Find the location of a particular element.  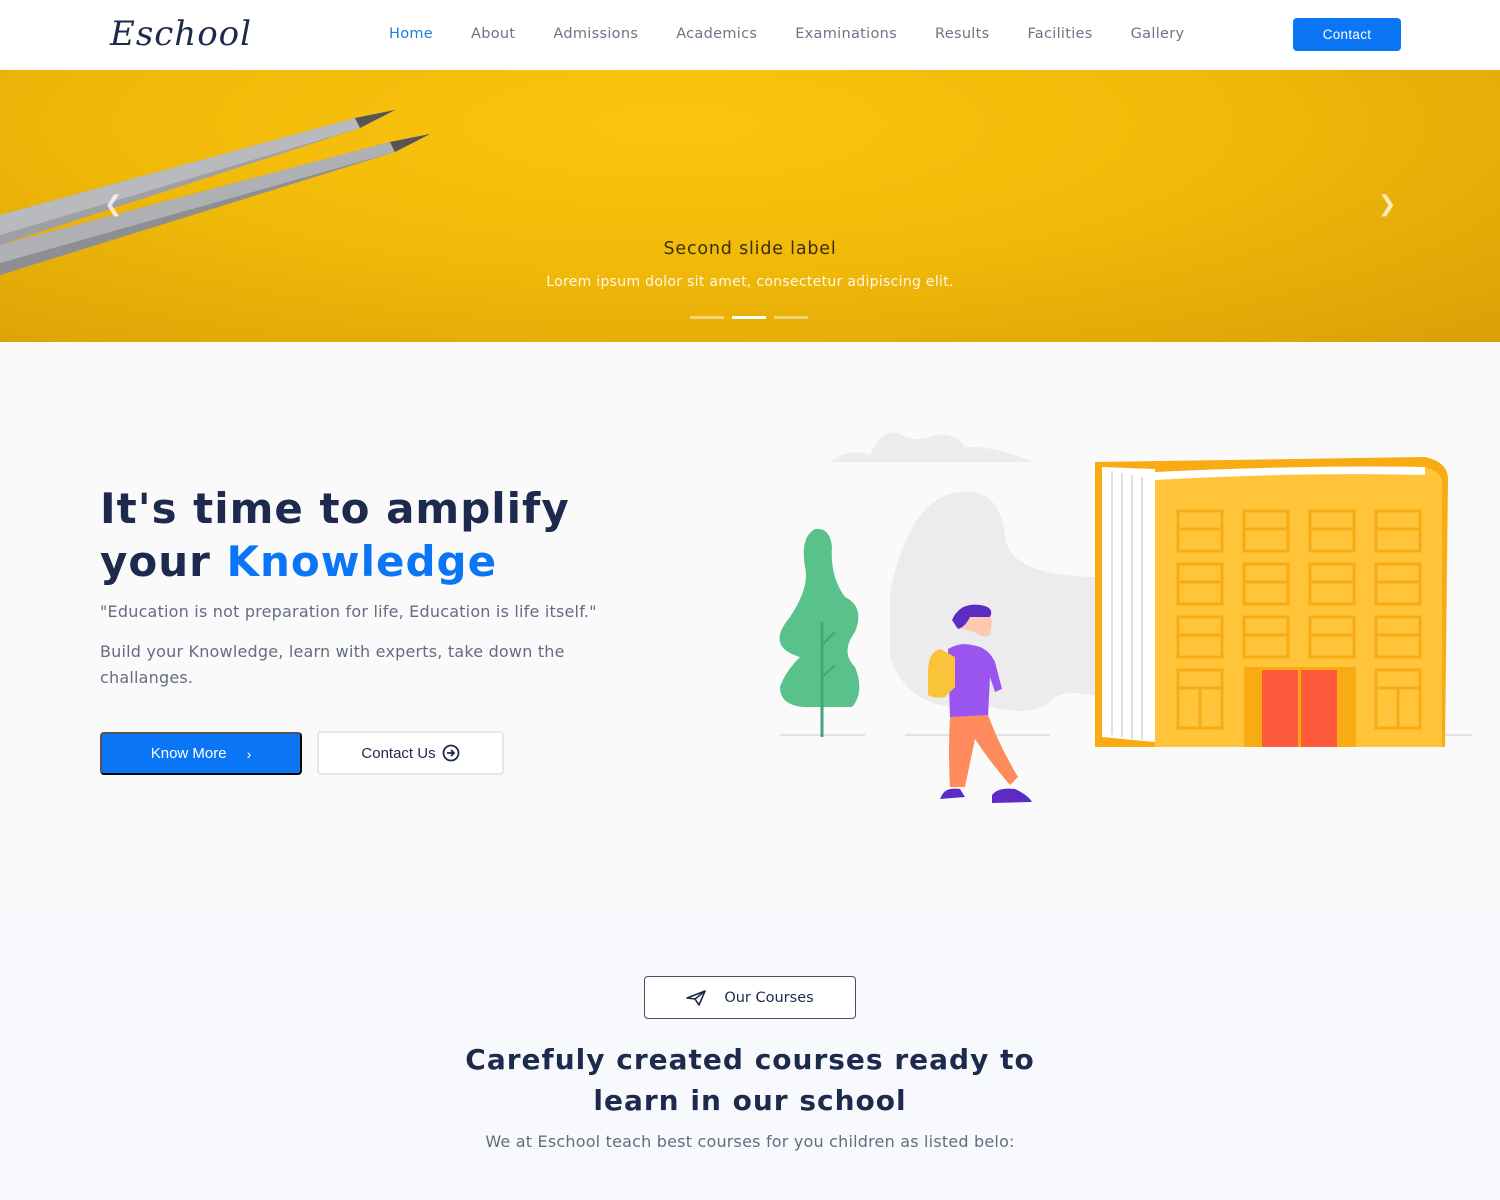

courses-heading-line2: learn in our school is located at coordinates (750, 1100).